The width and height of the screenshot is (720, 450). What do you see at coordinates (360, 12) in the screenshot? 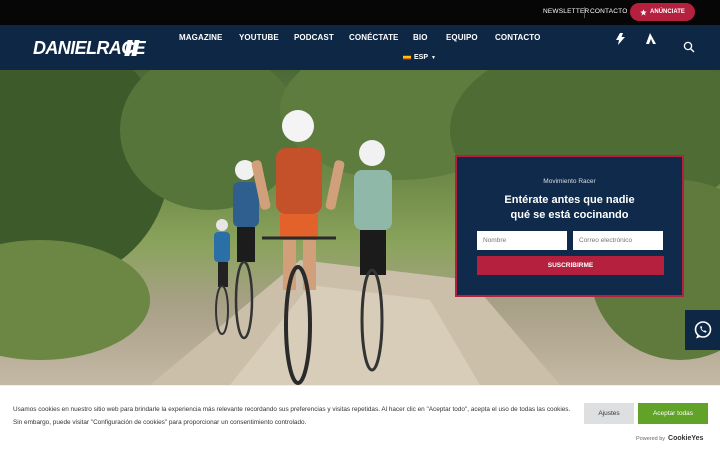
I see `top-bar: NEWSLETTER CONTACTO ANÚNCIATE` at bounding box center [360, 12].